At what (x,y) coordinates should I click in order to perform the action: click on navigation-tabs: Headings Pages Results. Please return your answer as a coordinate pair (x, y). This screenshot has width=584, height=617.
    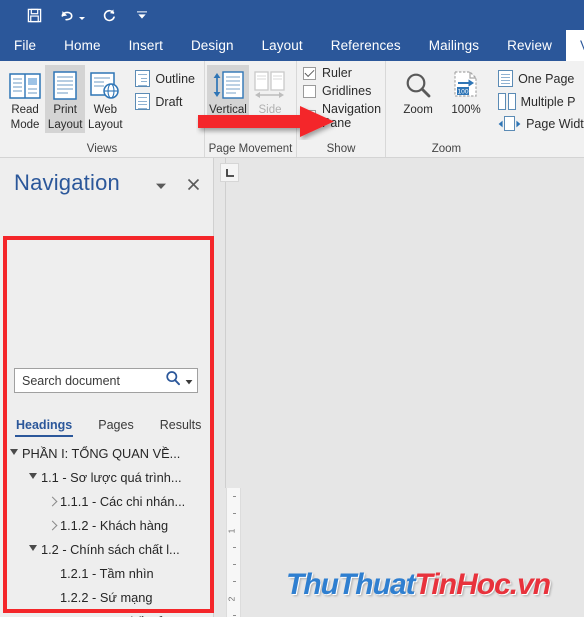
    Looking at the image, I should click on (107, 421).